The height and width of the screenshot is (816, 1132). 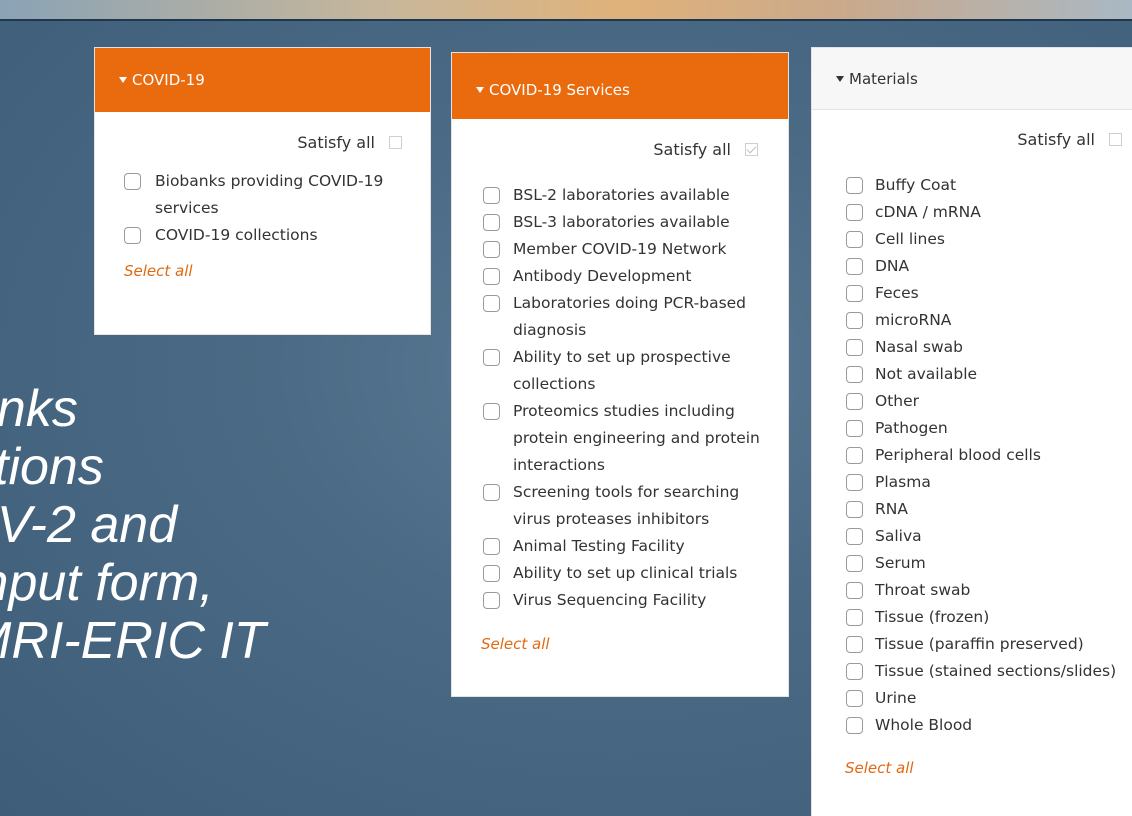 What do you see at coordinates (972, 293) in the screenshot?
I see `option-item: Feces` at bounding box center [972, 293].